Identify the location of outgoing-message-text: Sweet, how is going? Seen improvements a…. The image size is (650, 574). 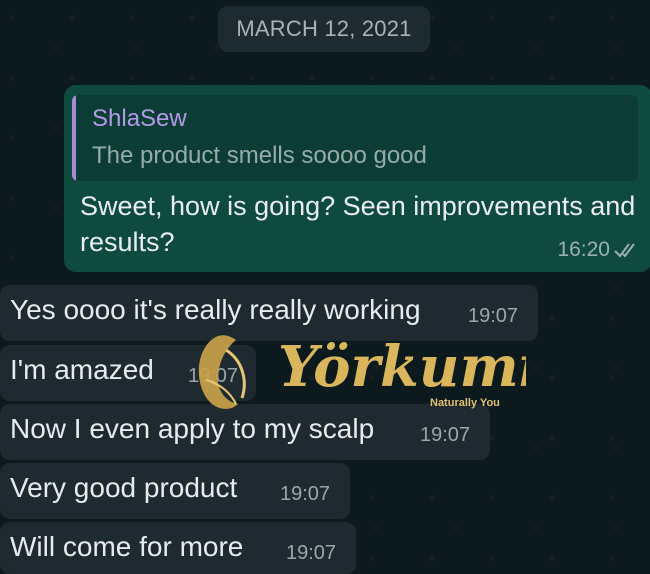
(358, 224).